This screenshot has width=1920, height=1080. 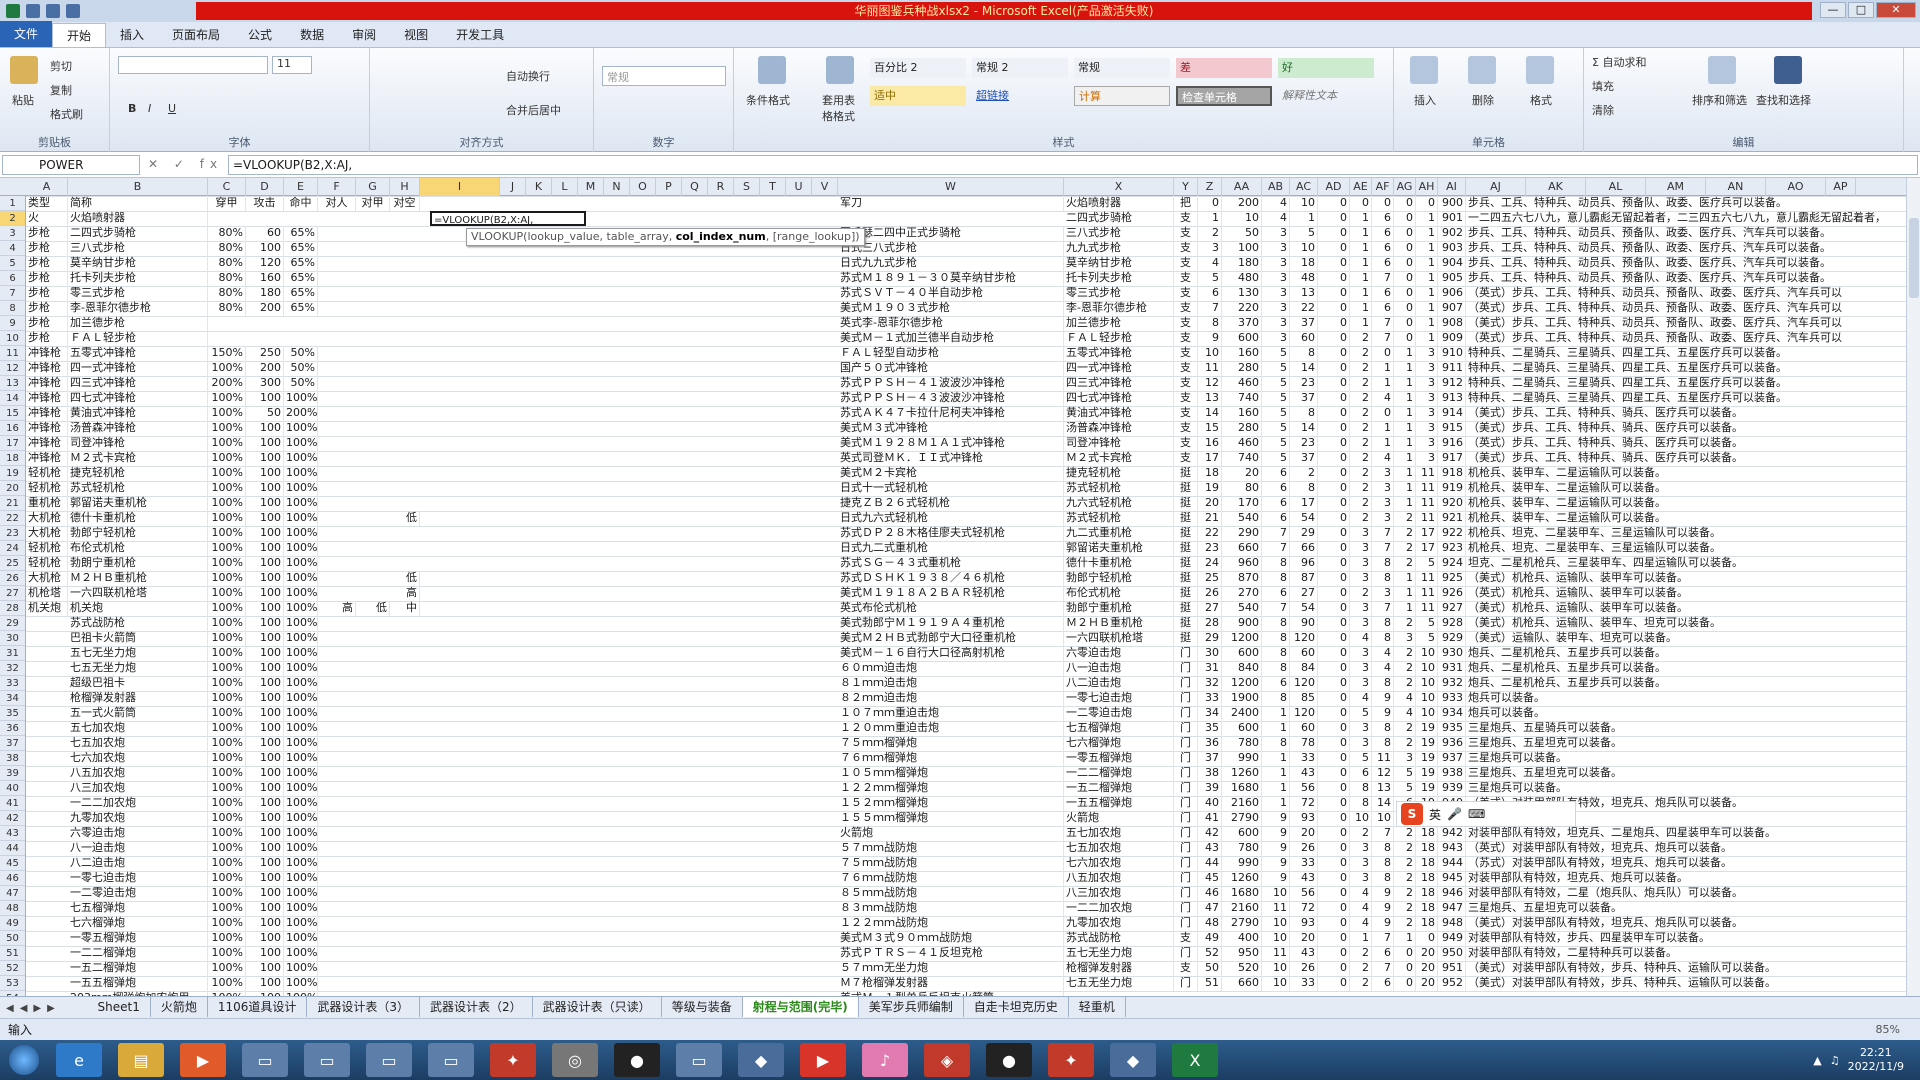 I want to click on cell-w: 国毛瑟二四中正式步骑枪, so click(x=951, y=233).